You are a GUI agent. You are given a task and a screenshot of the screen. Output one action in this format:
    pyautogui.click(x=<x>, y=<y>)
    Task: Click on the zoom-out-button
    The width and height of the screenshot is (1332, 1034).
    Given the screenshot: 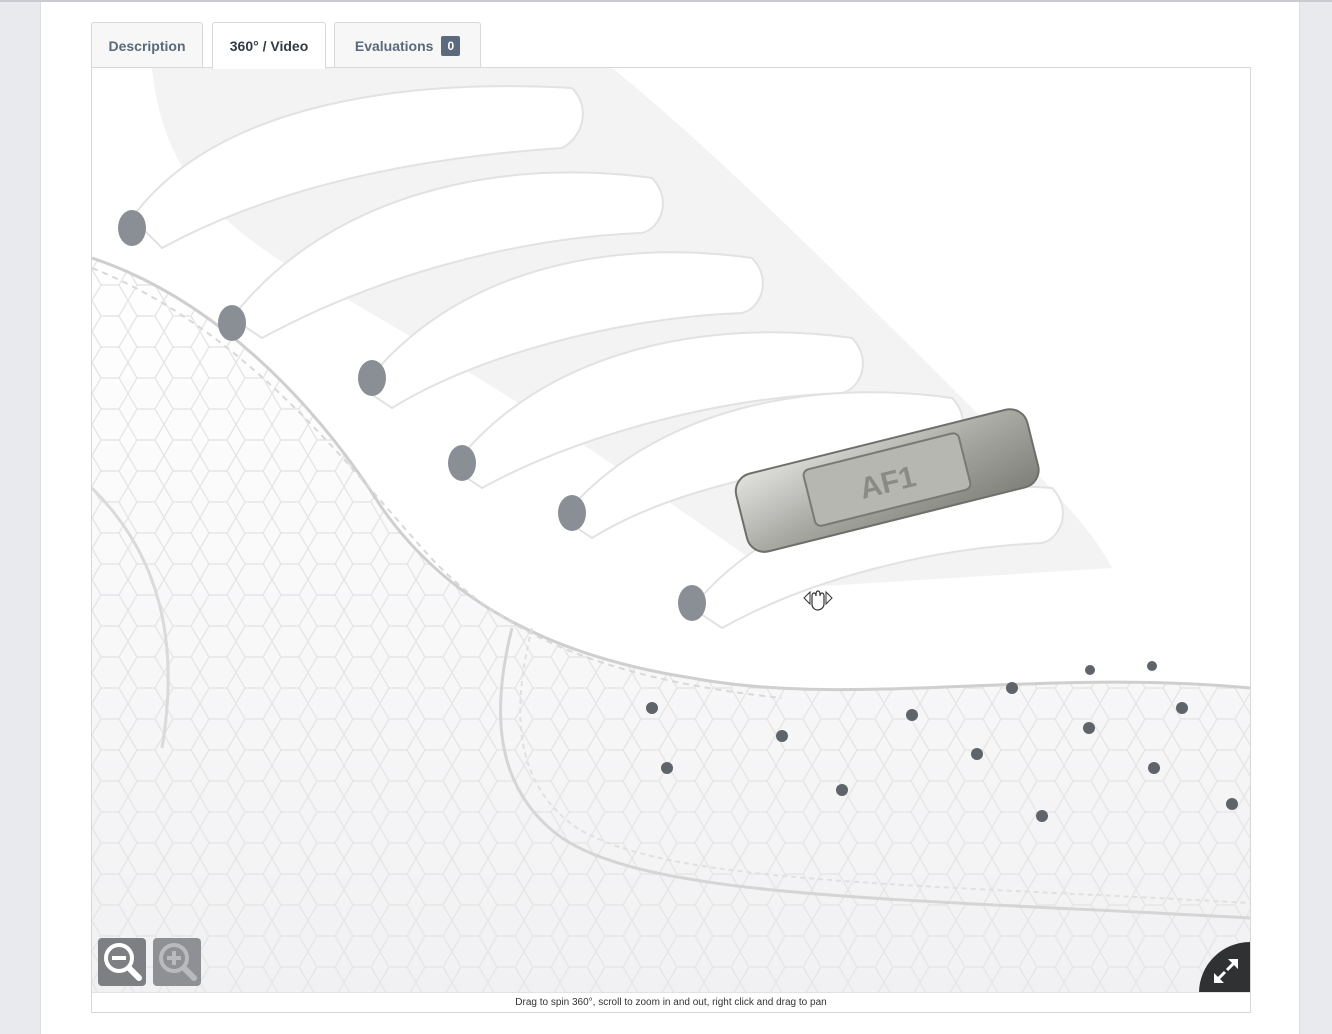 What is the action you would take?
    pyautogui.click(x=122, y=962)
    